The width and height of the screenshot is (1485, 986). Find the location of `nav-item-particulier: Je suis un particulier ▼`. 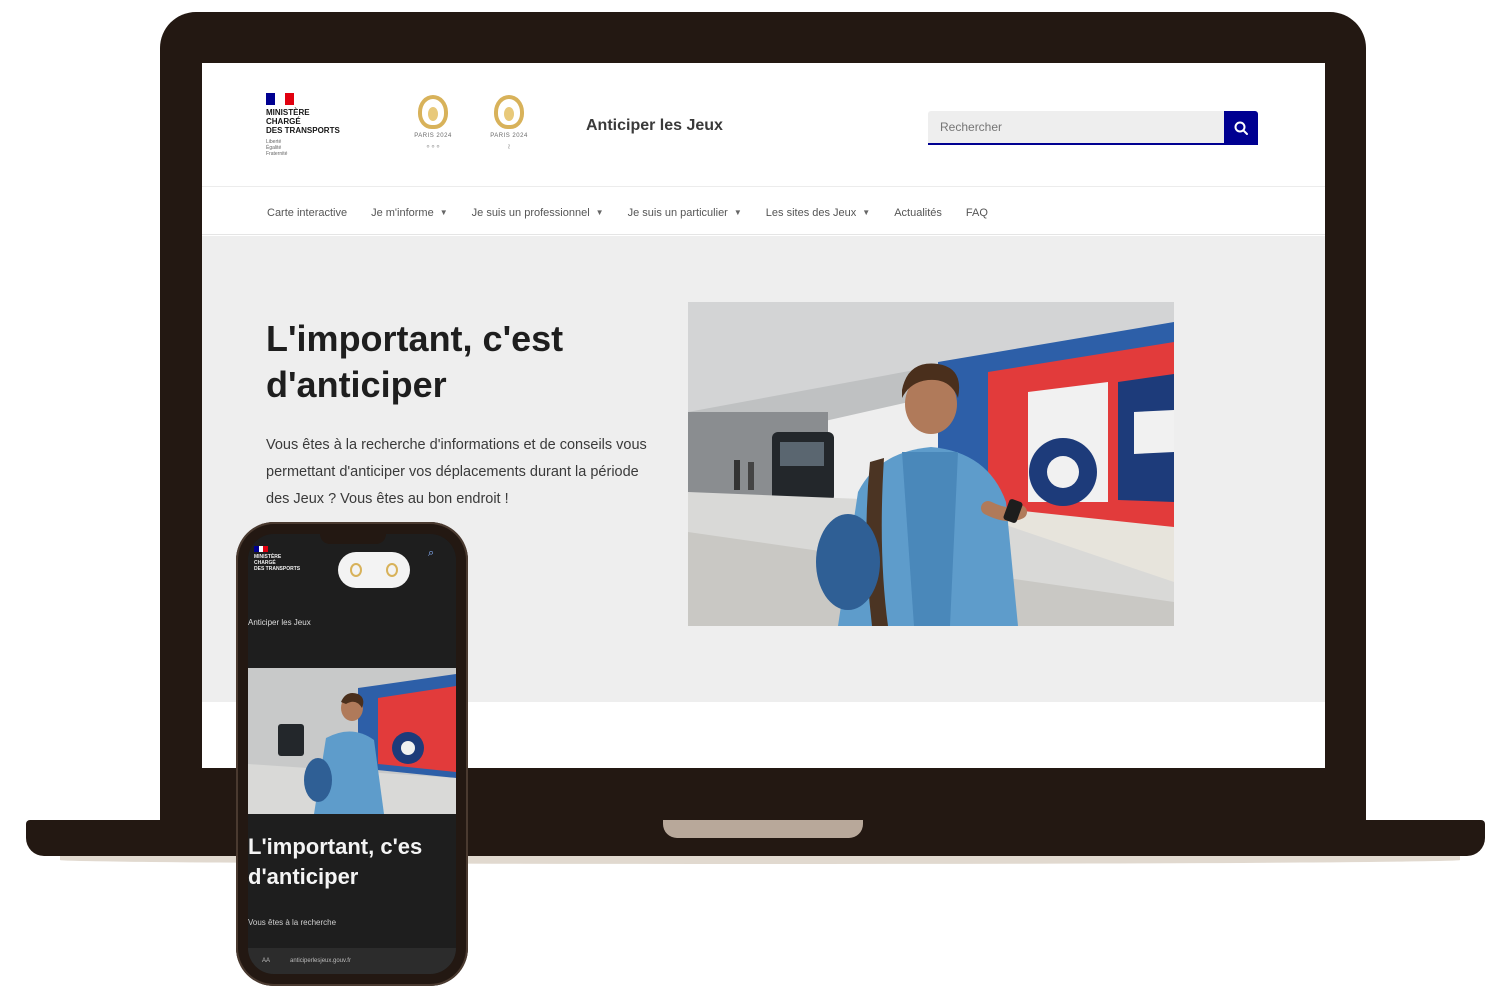

nav-item-particulier: Je suis un particulier ▼ is located at coordinates (685, 213).